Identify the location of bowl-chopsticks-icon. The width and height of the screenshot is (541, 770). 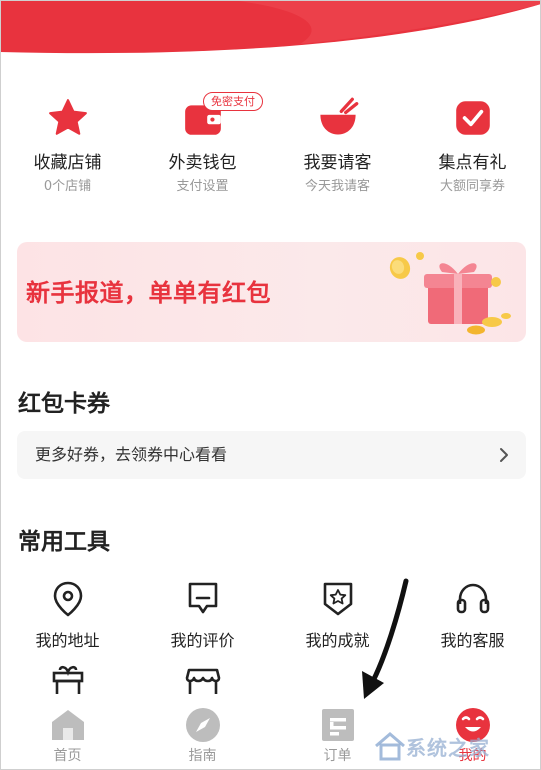
(338, 118).